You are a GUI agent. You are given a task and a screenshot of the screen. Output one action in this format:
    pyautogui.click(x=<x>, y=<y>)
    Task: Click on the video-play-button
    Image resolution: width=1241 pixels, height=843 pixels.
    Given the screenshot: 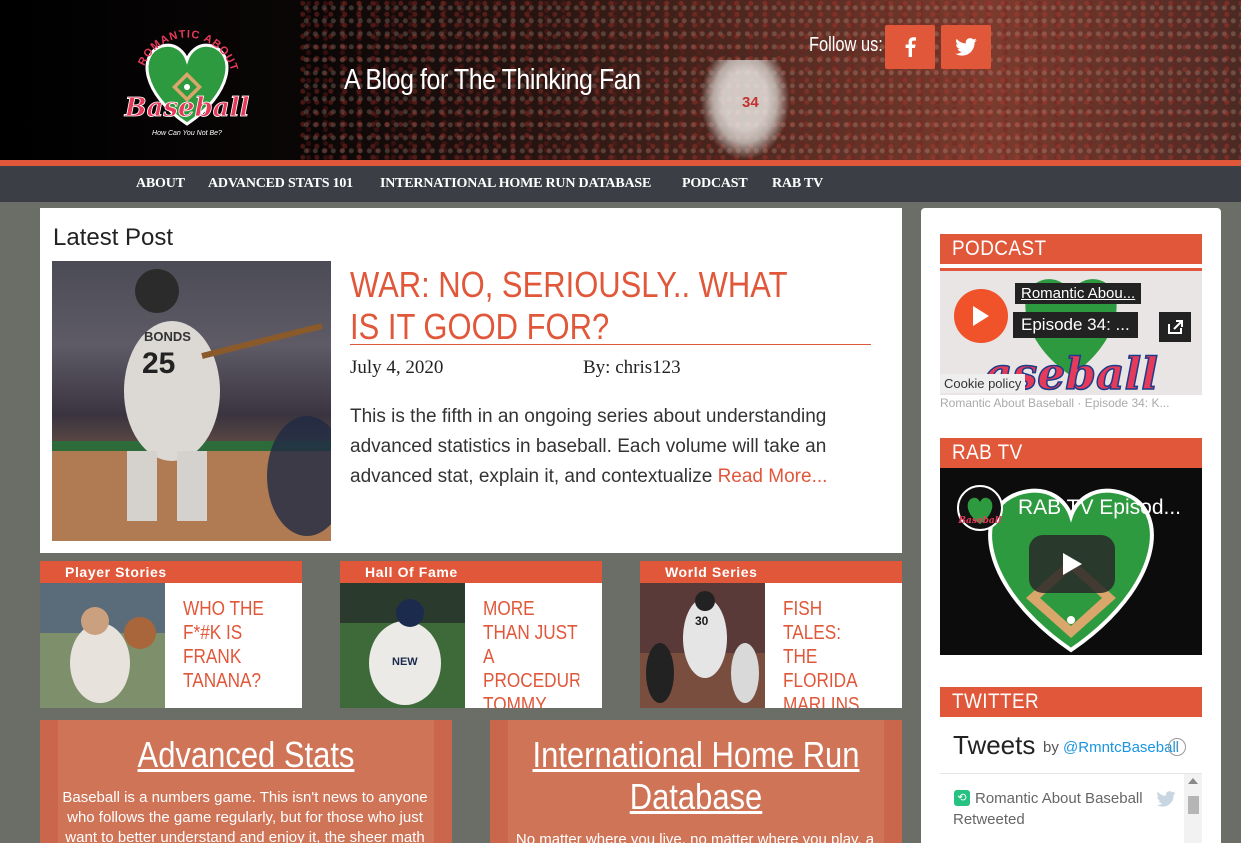 What is the action you would take?
    pyautogui.click(x=1072, y=564)
    